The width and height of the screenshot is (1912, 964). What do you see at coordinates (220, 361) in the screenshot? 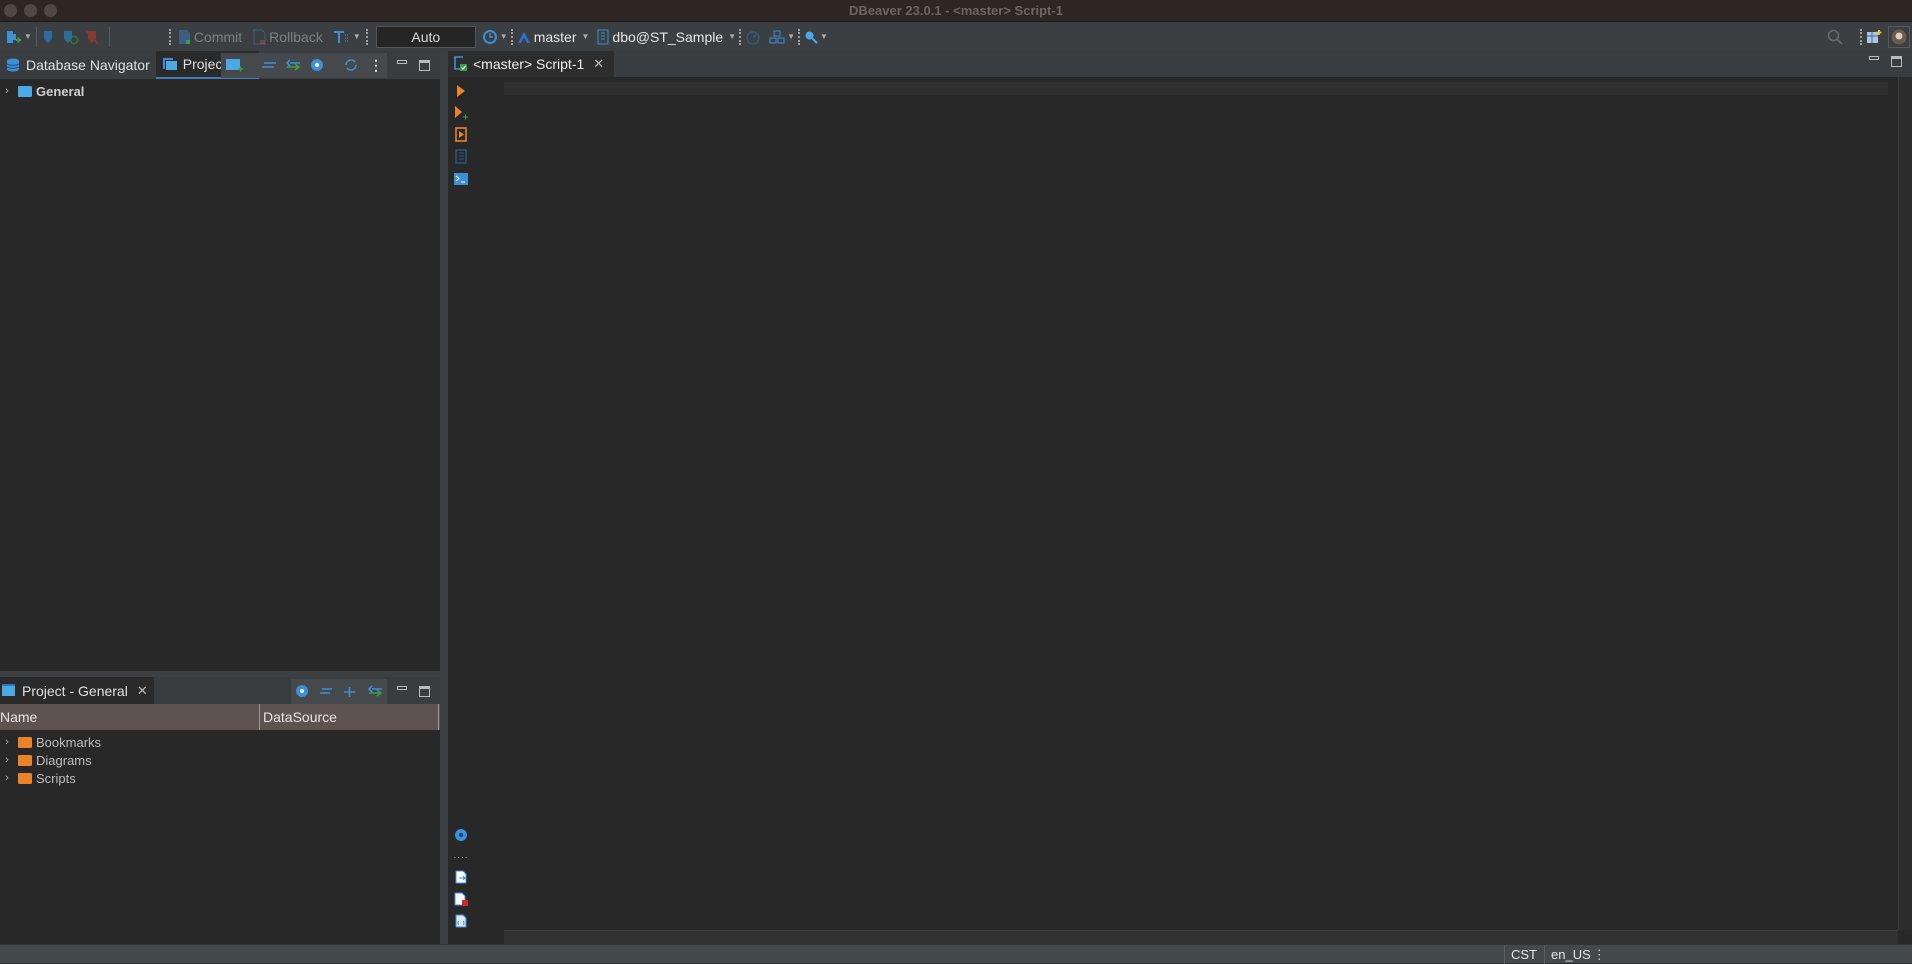
I see `projects-panel: Database Navigator Projects ✕ ⋮ ›` at bounding box center [220, 361].